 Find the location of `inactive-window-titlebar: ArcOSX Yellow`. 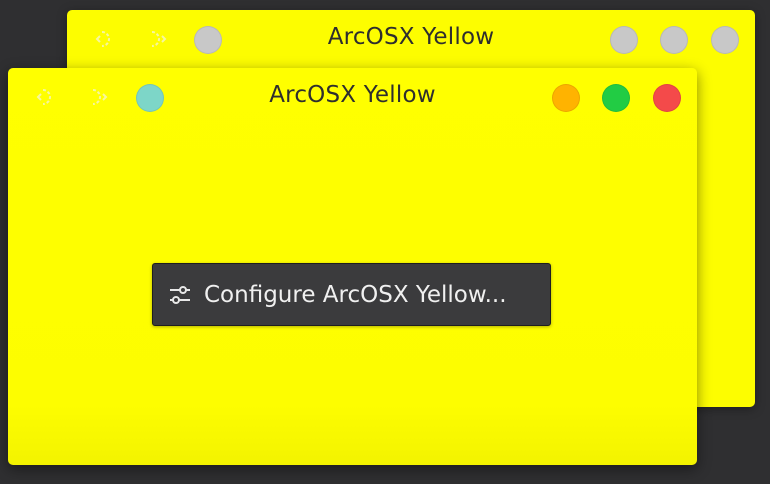

inactive-window-titlebar: ArcOSX Yellow is located at coordinates (411, 39).